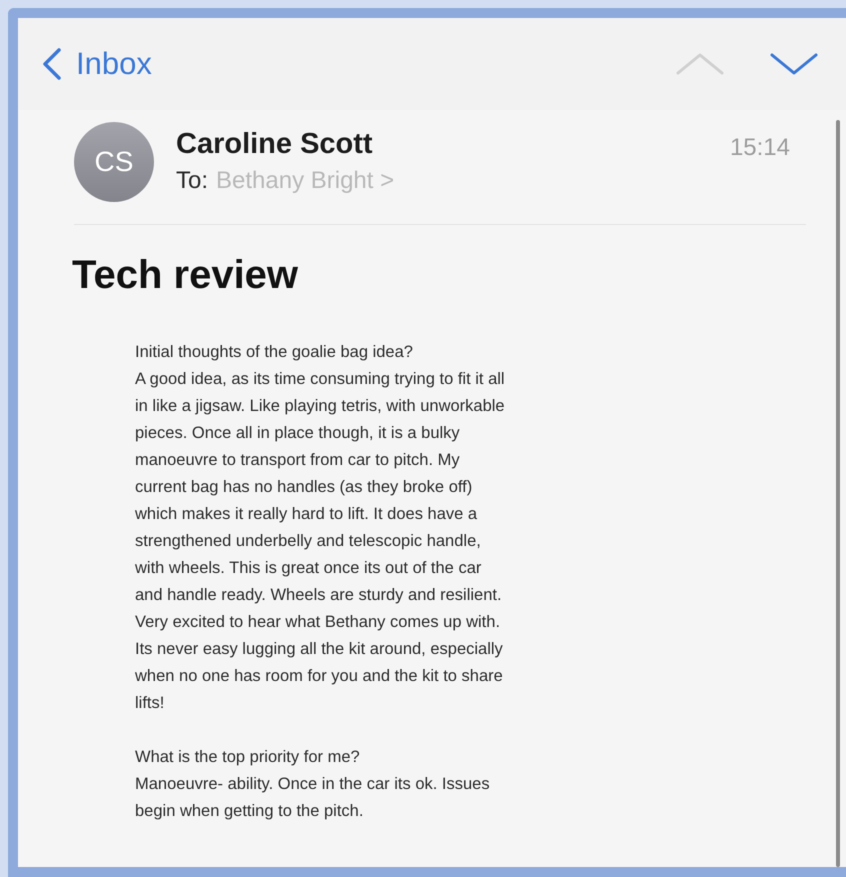 This screenshot has width=846, height=877. Describe the element at coordinates (186, 275) in the screenshot. I see `message-subject: Tech review` at that location.